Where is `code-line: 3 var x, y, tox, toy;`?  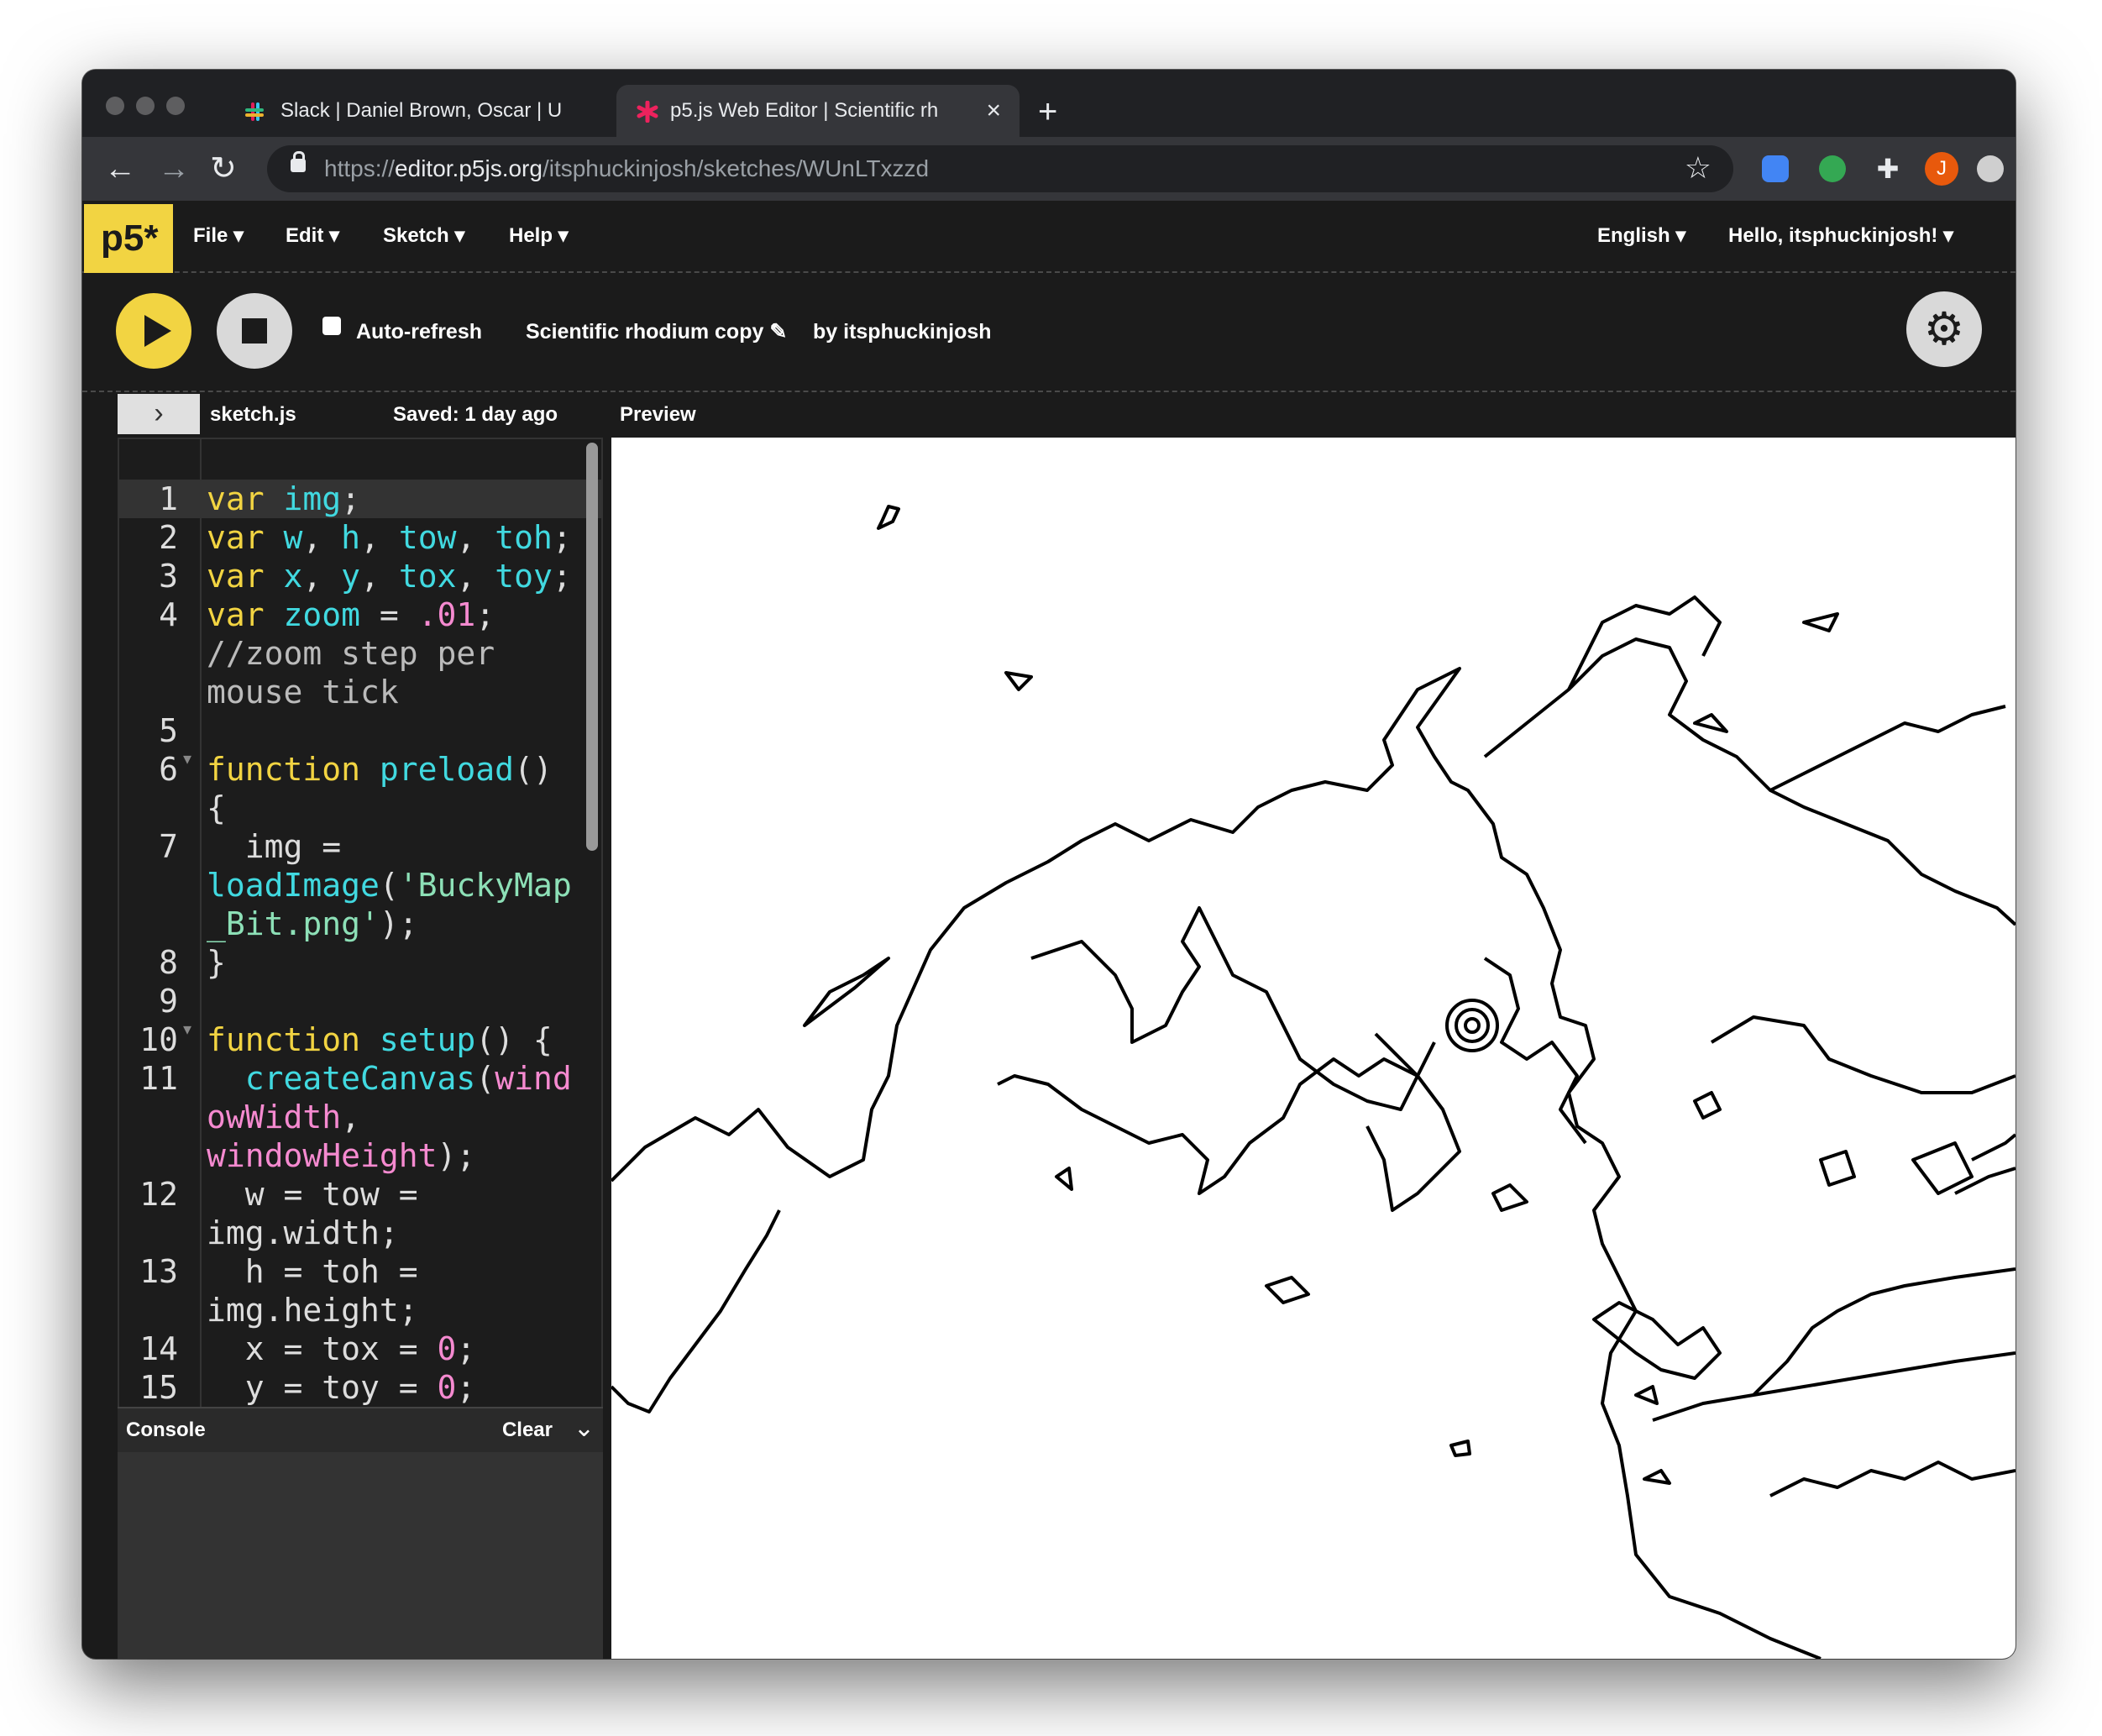
code-line: 3 var x, y, tox, toy; is located at coordinates (346, 576).